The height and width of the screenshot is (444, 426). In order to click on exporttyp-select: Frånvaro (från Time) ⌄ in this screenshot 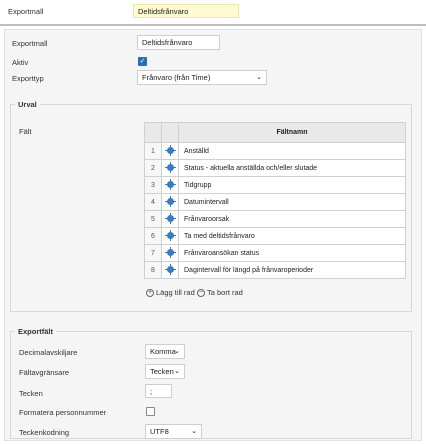, I will do `click(202, 77)`.